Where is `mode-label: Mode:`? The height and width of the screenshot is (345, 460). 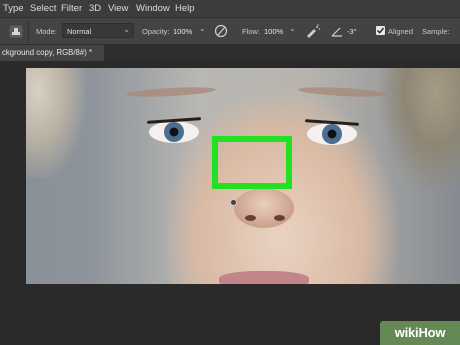 mode-label: Mode: is located at coordinates (46, 31).